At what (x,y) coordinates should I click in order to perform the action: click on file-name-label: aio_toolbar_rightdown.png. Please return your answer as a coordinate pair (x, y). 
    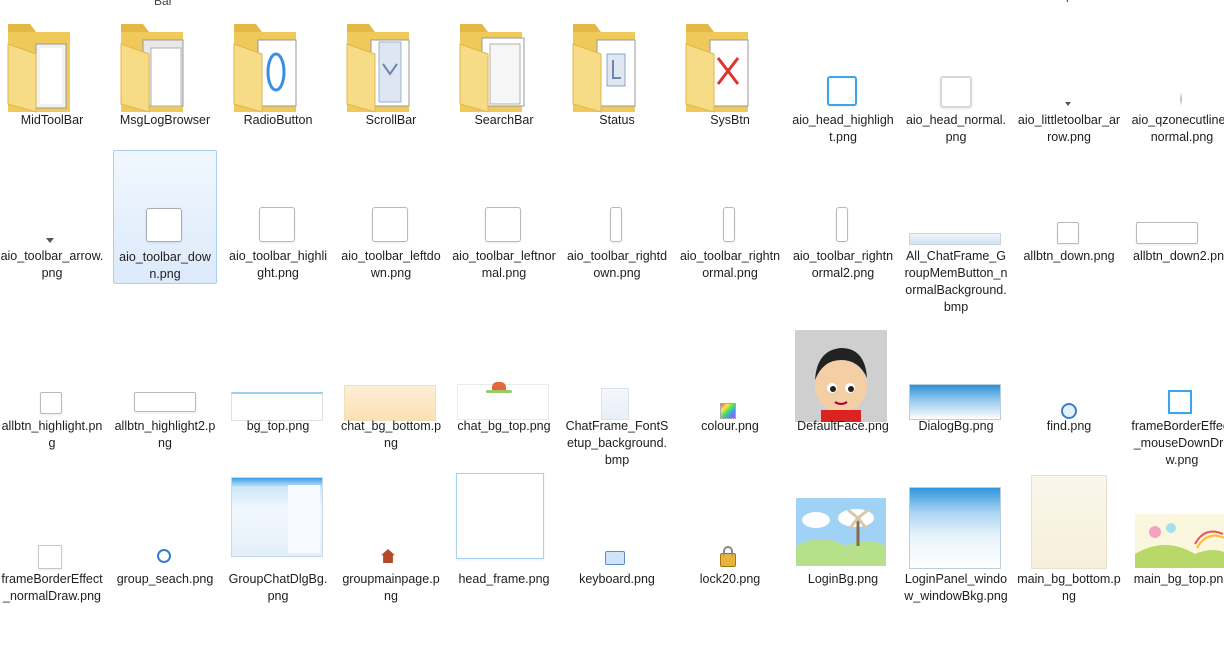
    Looking at the image, I should click on (617, 264).